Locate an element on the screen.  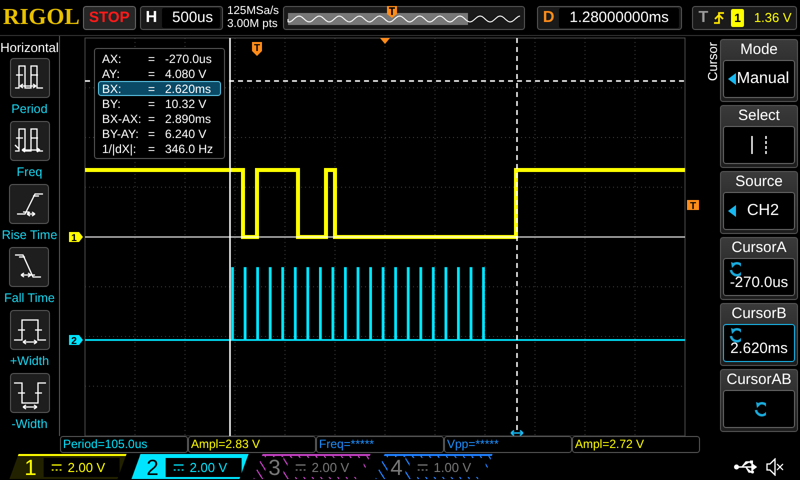
cursor-readout-row-text: BY: = 10.32 V is located at coordinates (154, 103).